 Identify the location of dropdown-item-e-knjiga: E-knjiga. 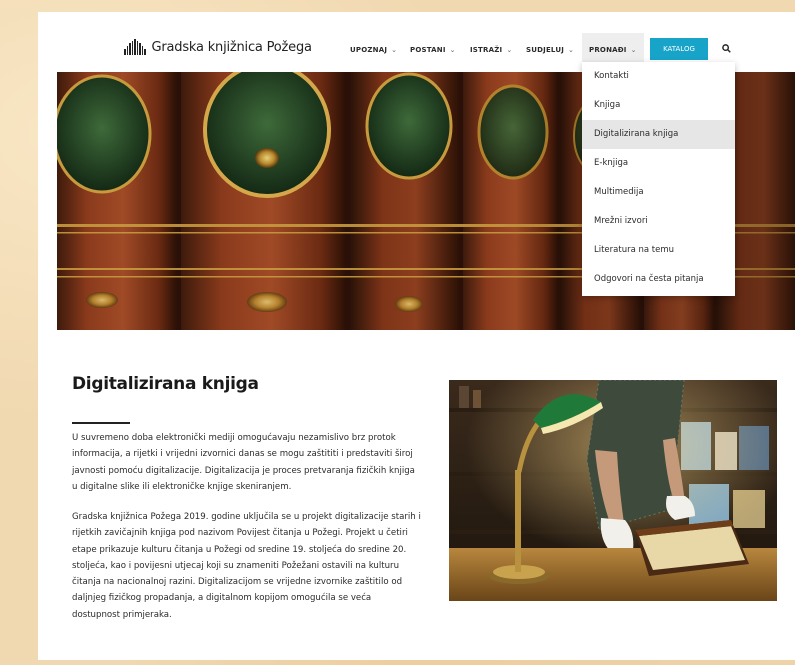
(658, 163).